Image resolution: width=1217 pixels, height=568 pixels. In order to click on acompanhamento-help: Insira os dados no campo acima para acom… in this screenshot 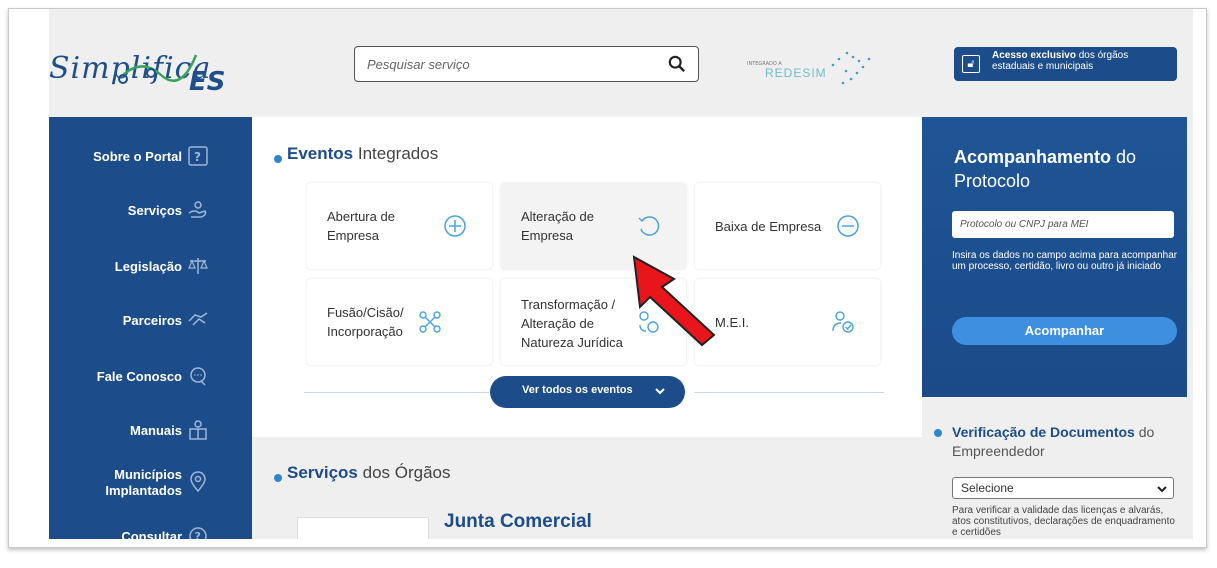, I will do `click(1065, 261)`.